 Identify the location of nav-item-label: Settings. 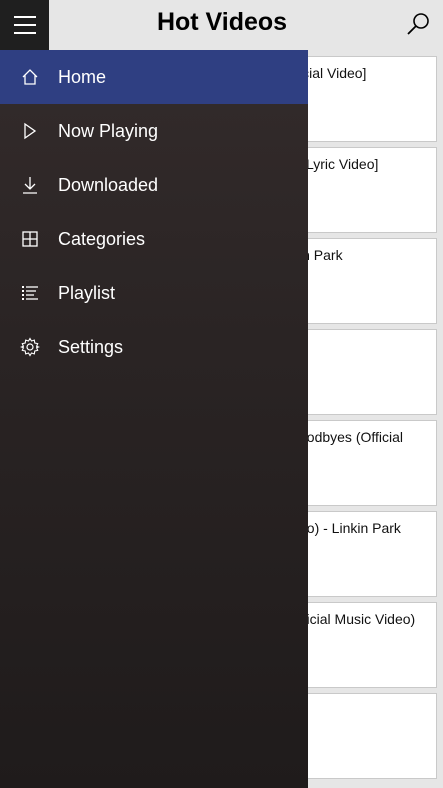
(91, 346).